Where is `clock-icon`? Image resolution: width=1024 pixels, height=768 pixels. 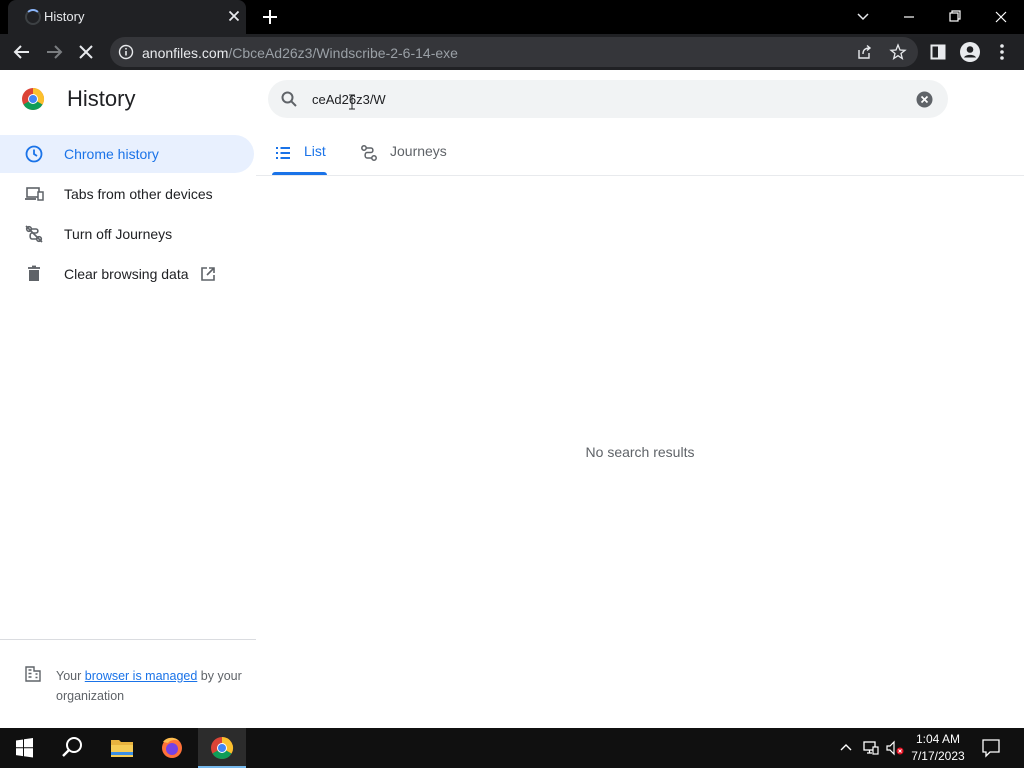
clock-icon is located at coordinates (34, 154).